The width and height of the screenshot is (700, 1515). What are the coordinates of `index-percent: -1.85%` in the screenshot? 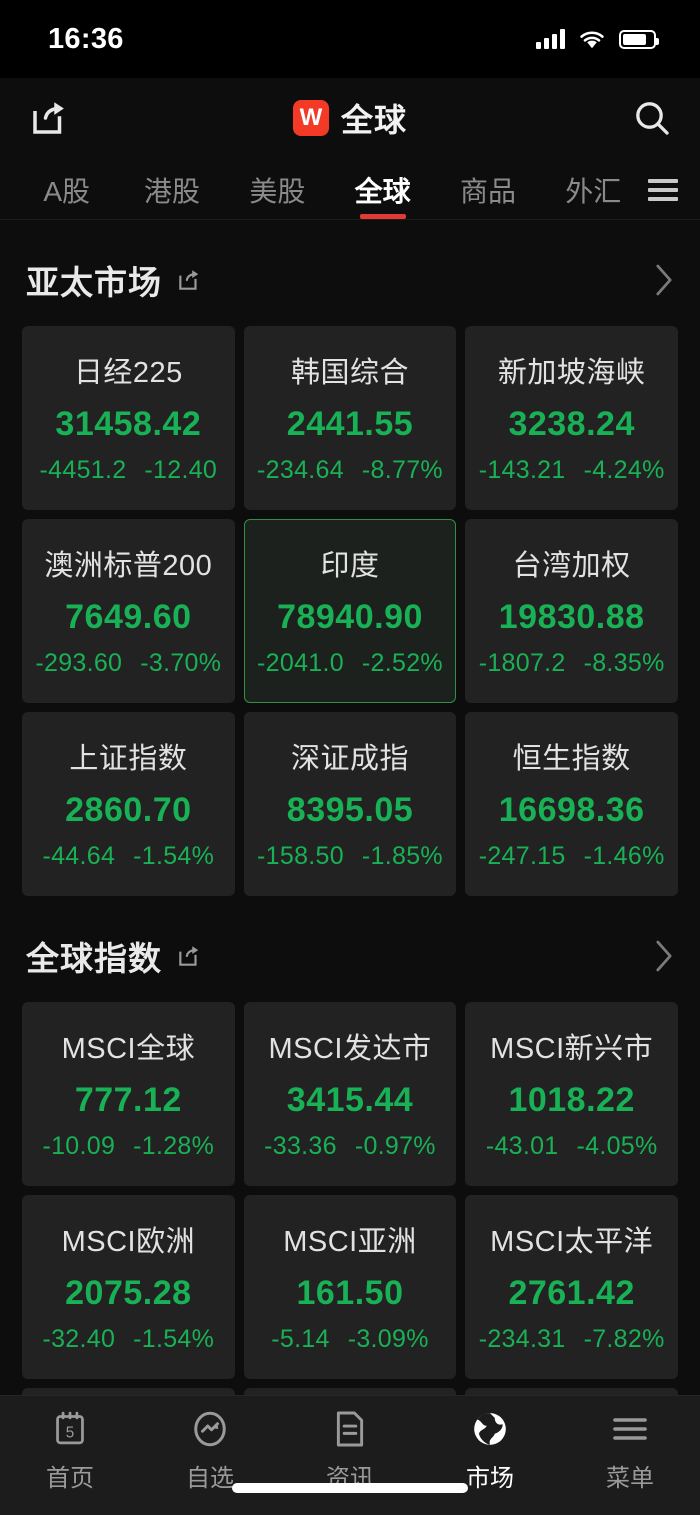 It's located at (402, 856).